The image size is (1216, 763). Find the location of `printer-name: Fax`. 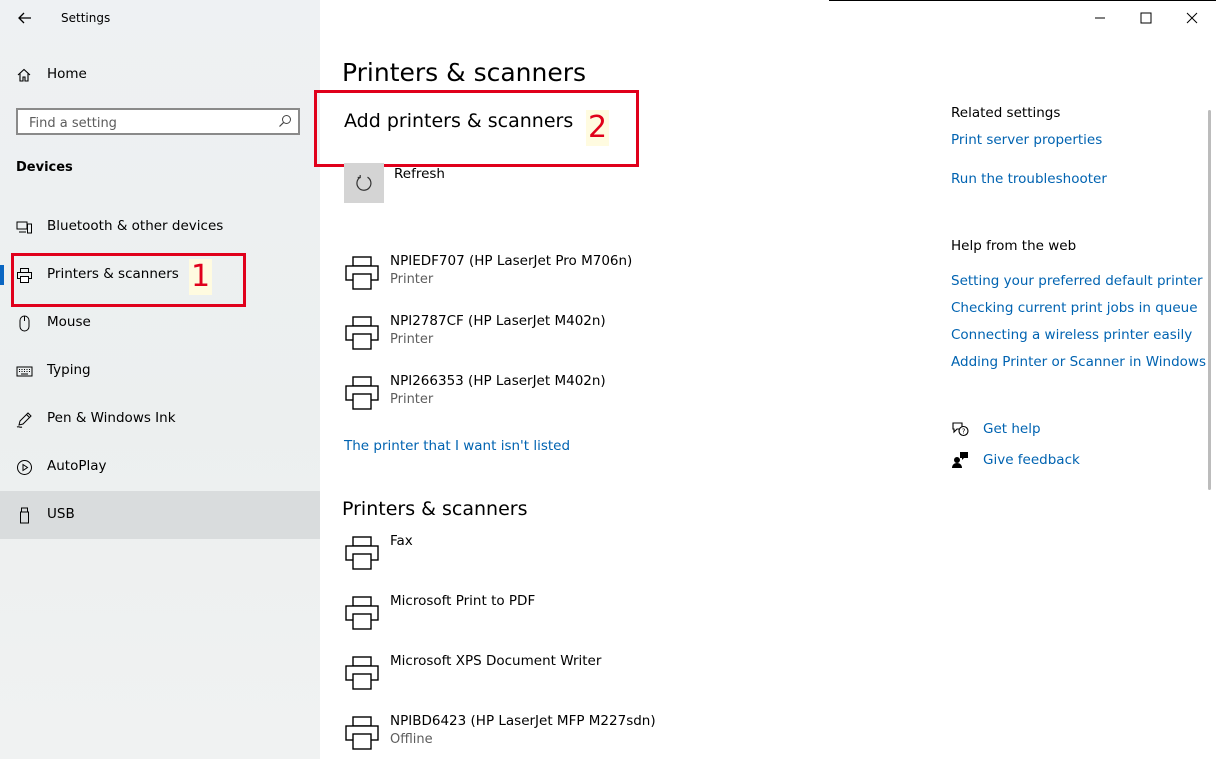

printer-name: Fax is located at coordinates (401, 541).